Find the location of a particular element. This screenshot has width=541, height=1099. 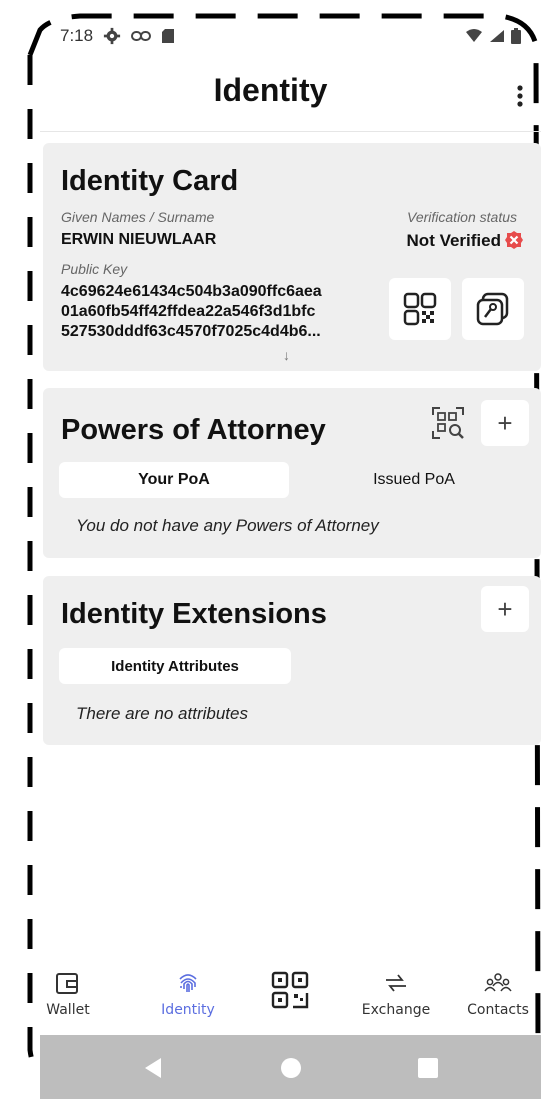

copy-key-icon is located at coordinates (492, 309).